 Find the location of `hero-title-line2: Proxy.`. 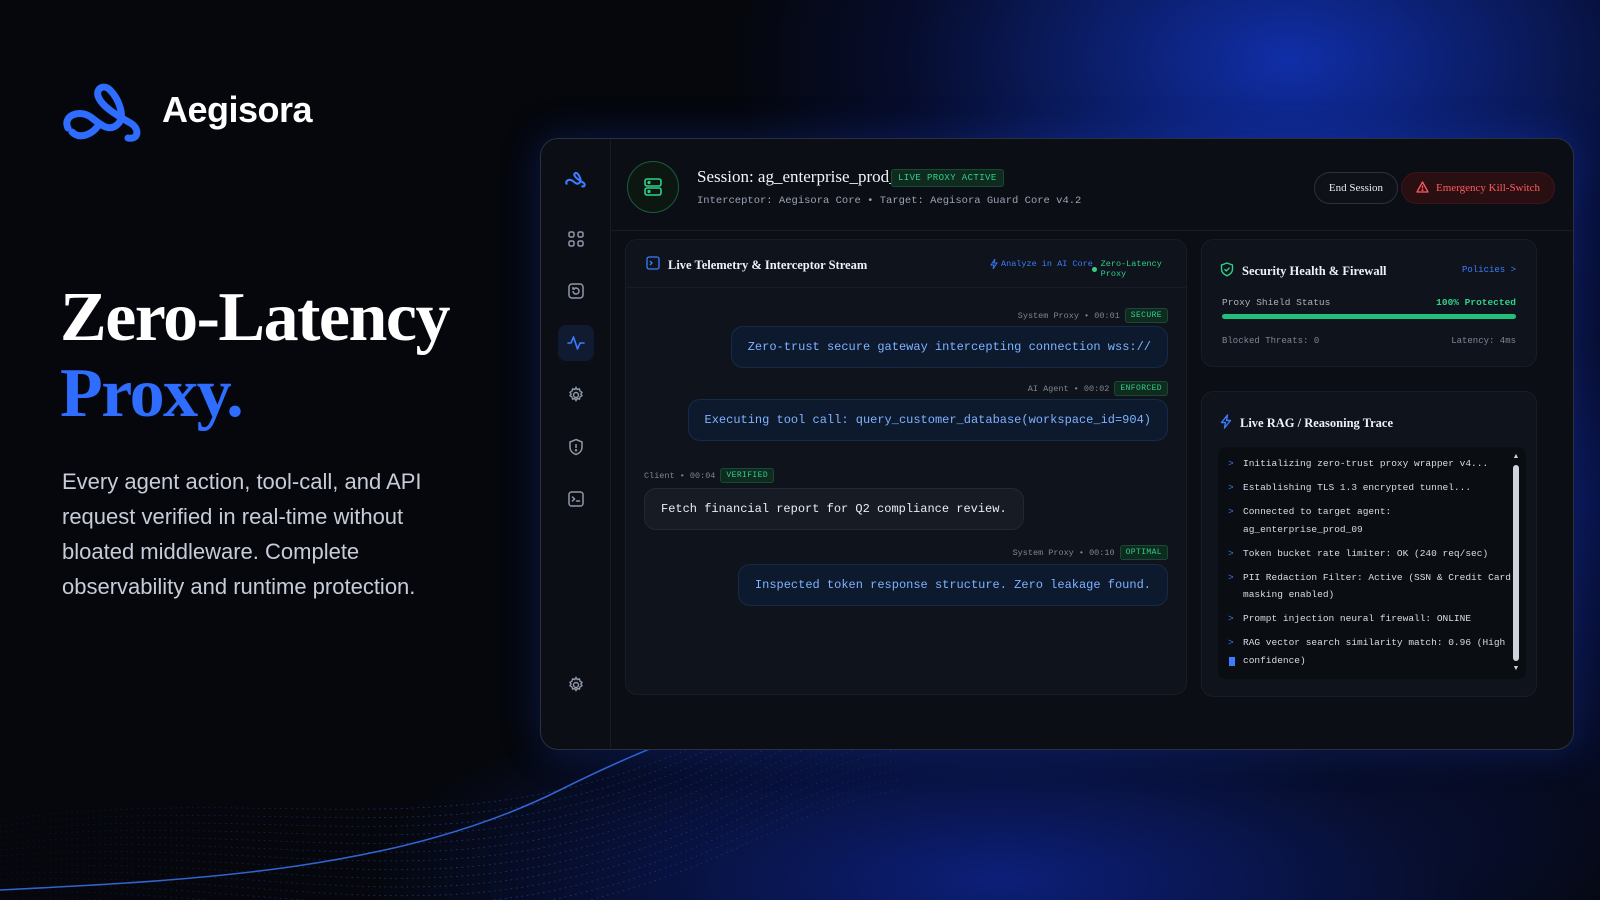

hero-title-line2: Proxy. is located at coordinates (152, 393).